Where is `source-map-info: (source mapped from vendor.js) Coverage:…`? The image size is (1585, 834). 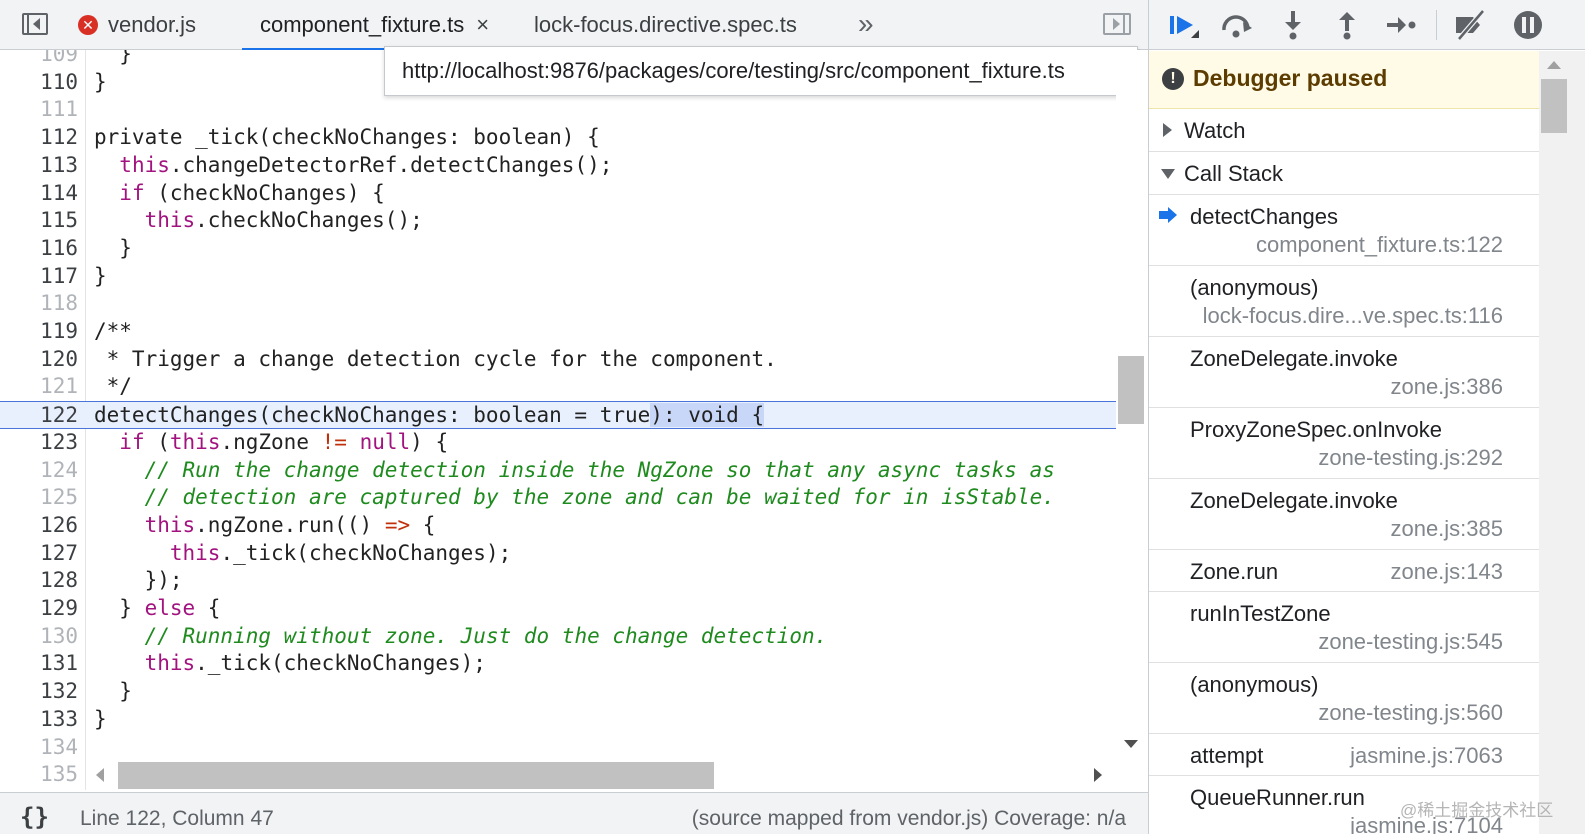 source-map-info: (source mapped from vendor.js) Coverage:… is located at coordinates (909, 819).